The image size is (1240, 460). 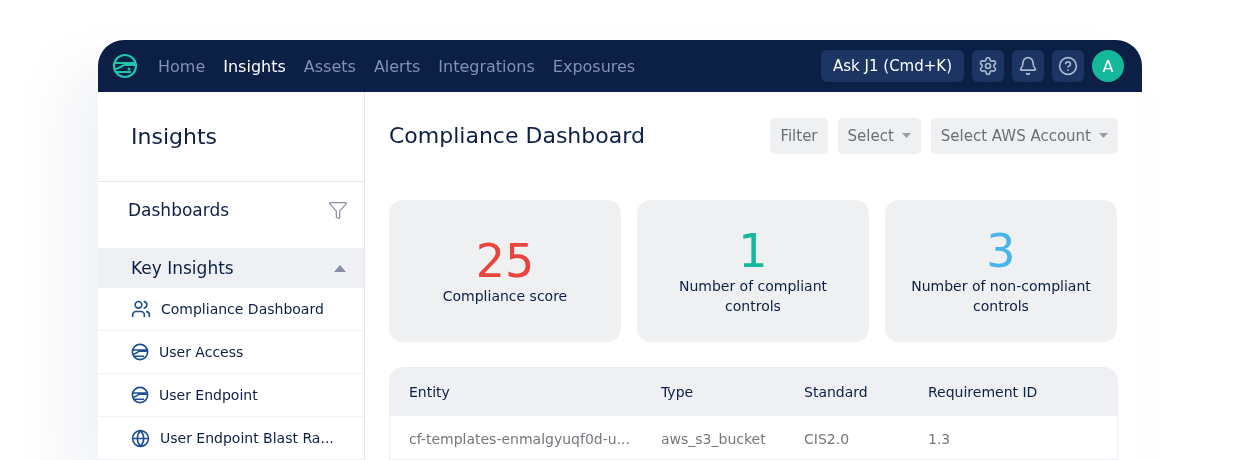 I want to click on sidebar-item-label: User Endpoint, so click(x=208, y=395).